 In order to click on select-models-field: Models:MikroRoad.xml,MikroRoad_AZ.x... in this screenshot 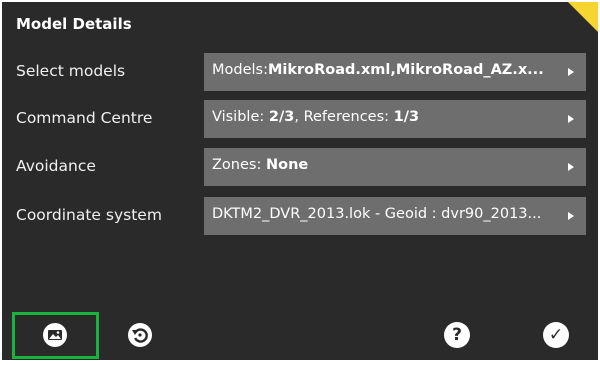, I will do `click(395, 72)`.